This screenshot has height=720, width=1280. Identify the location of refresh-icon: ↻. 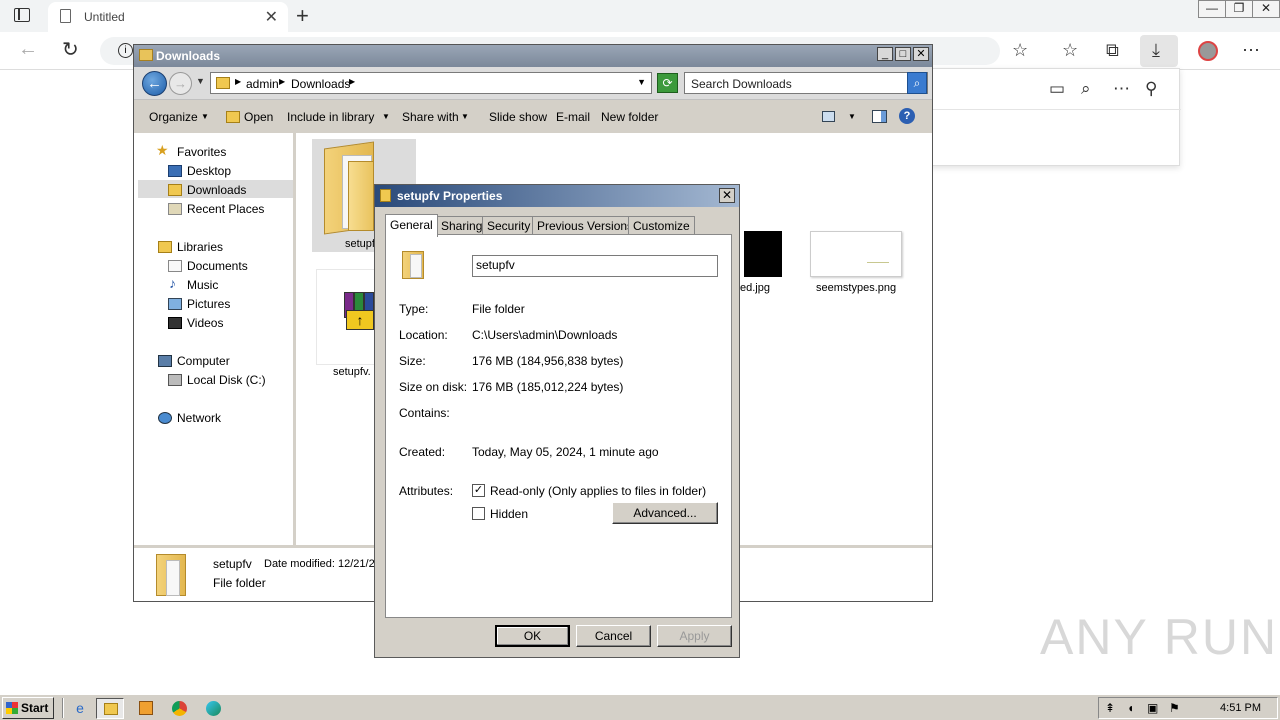
(70, 49).